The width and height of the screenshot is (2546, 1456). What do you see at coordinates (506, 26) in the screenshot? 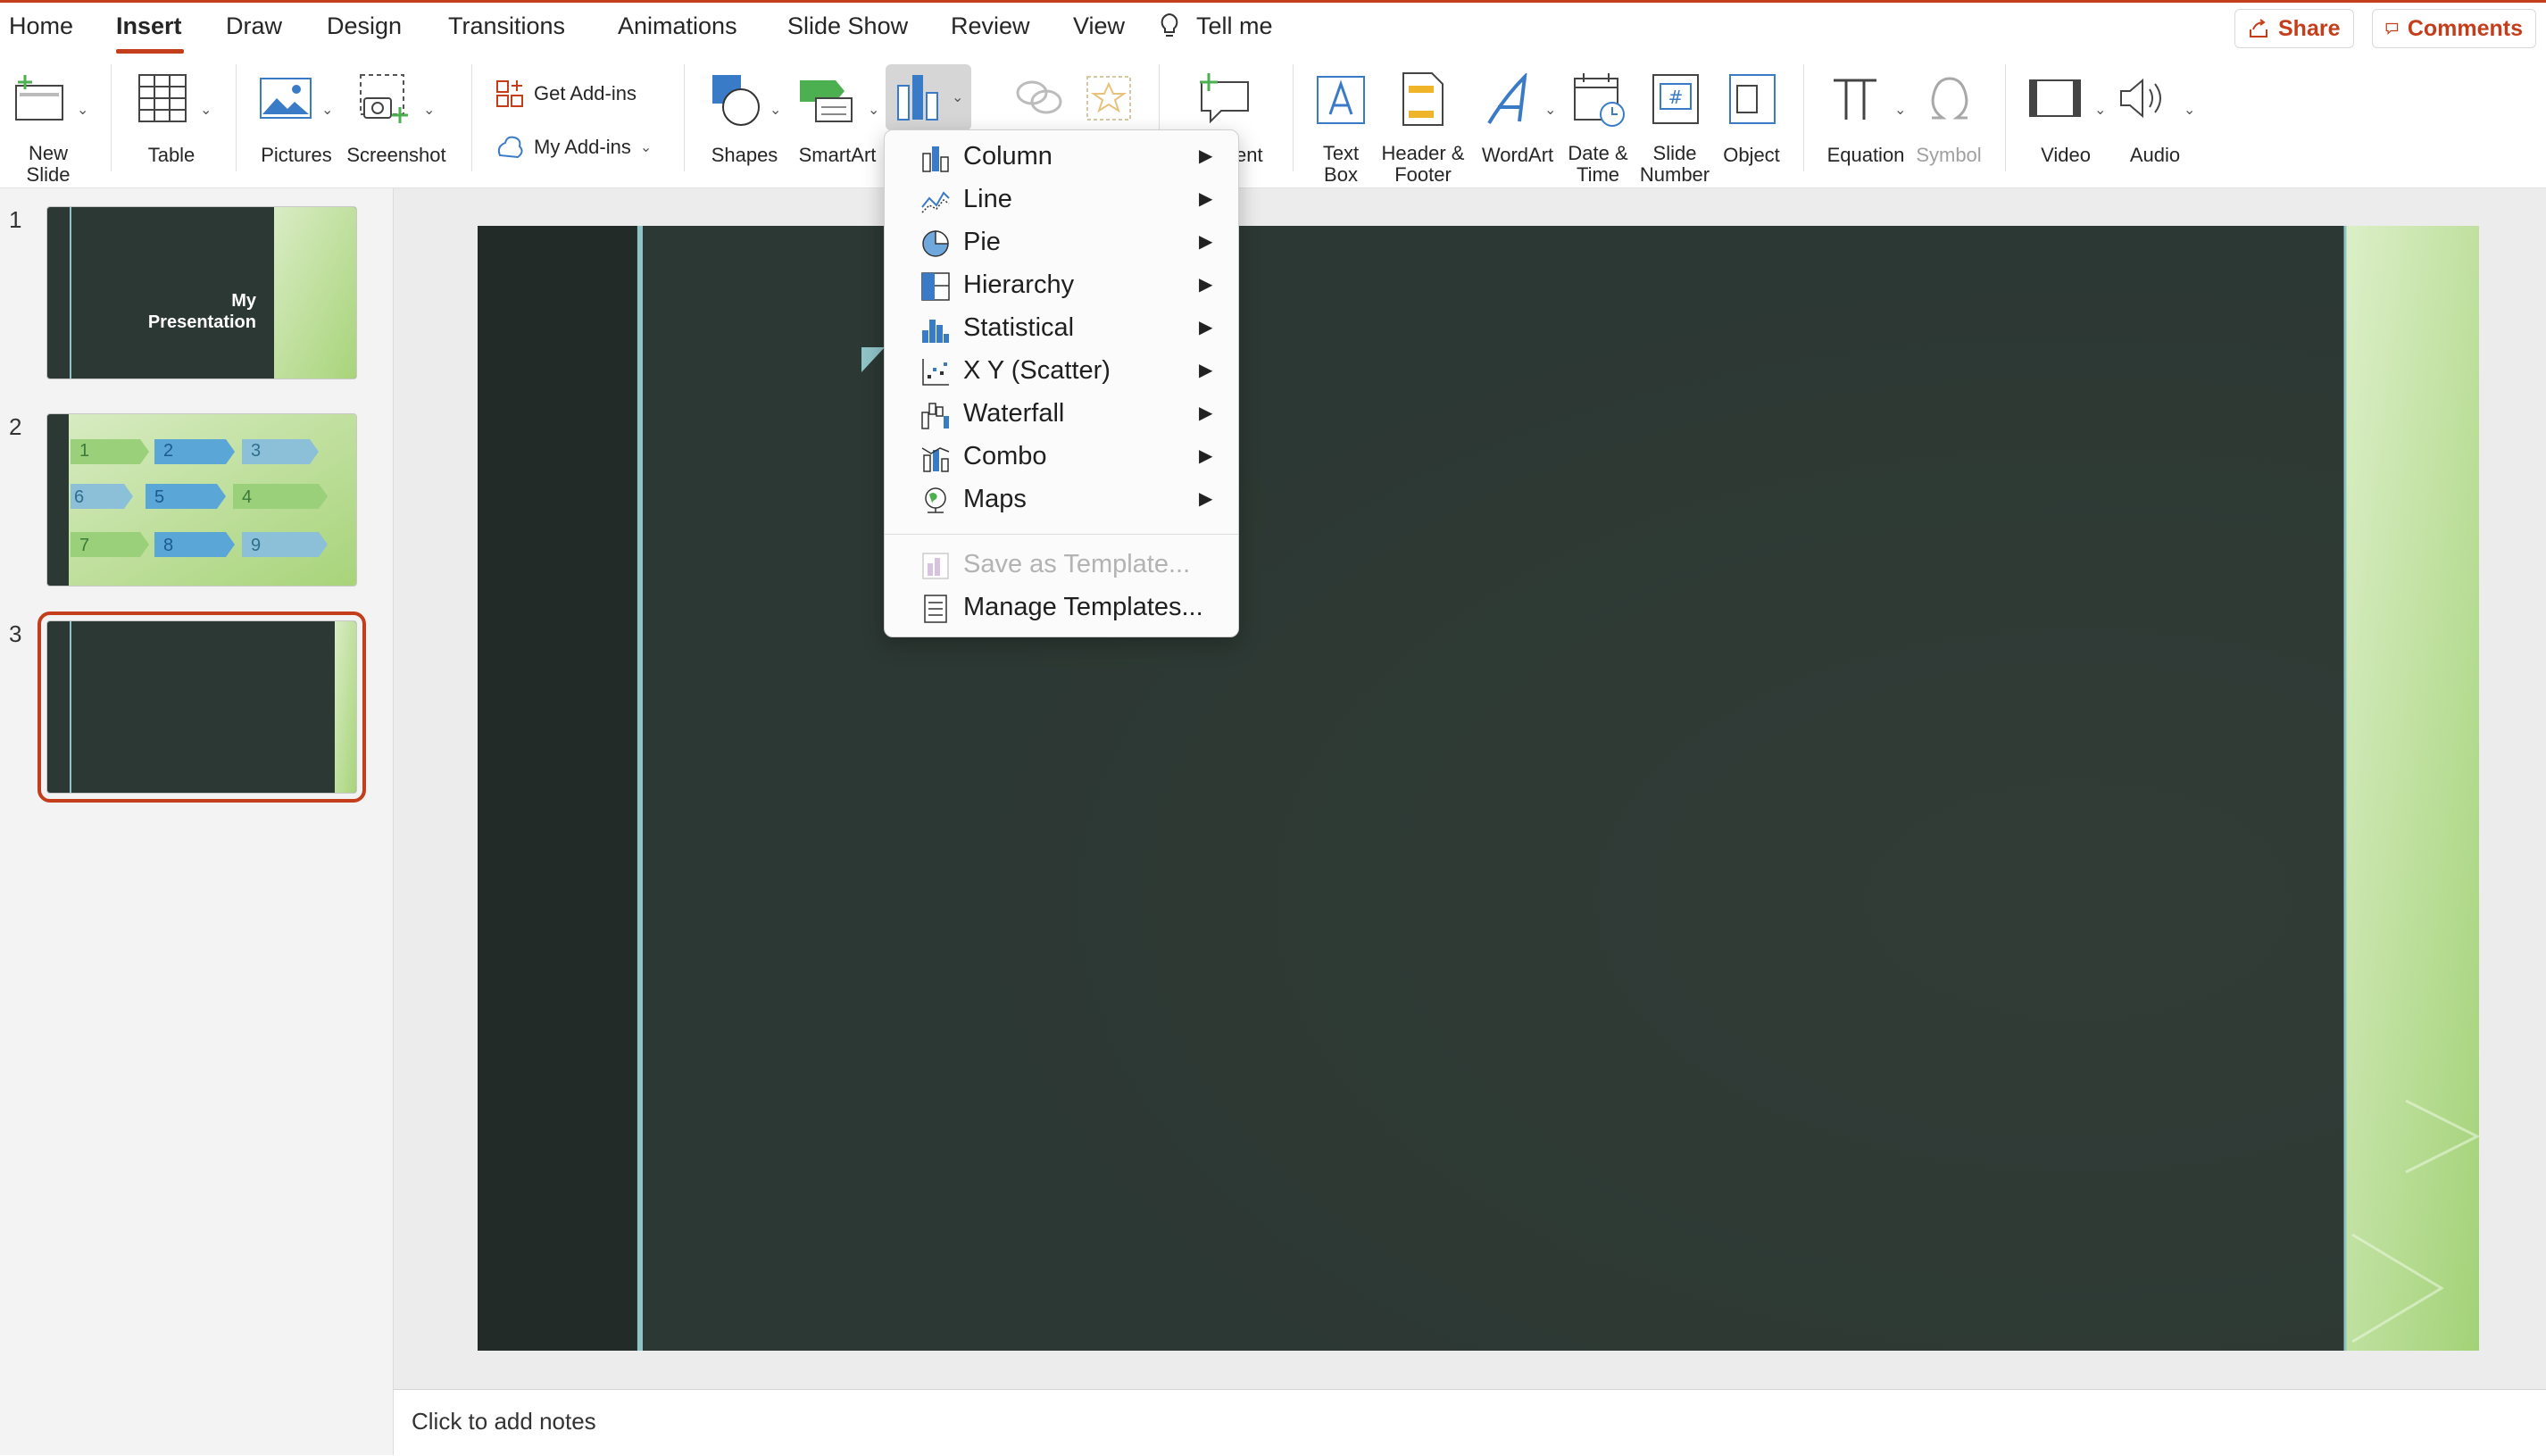
I see `tab-transitions: Transitions` at bounding box center [506, 26].